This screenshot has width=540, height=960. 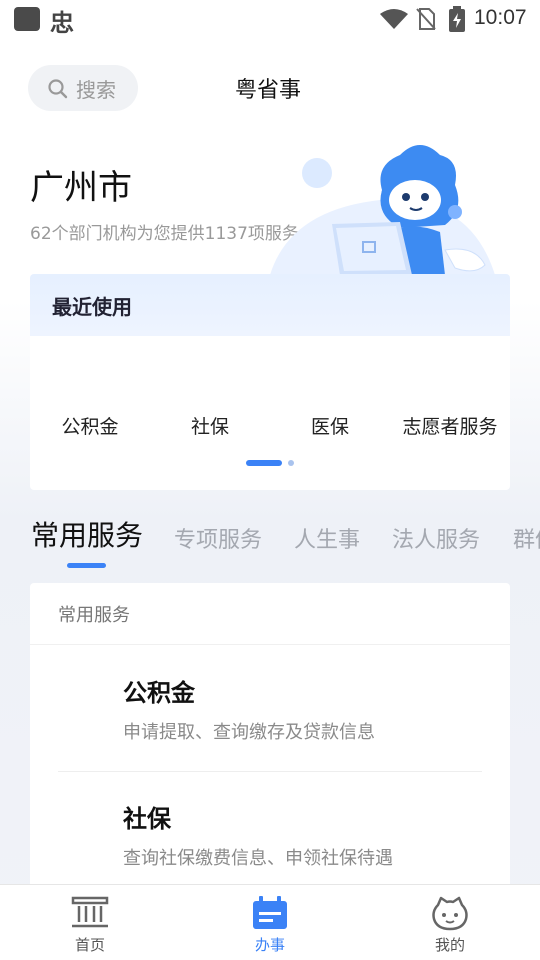 I want to click on nav-services: 办事, so click(x=270, y=922).